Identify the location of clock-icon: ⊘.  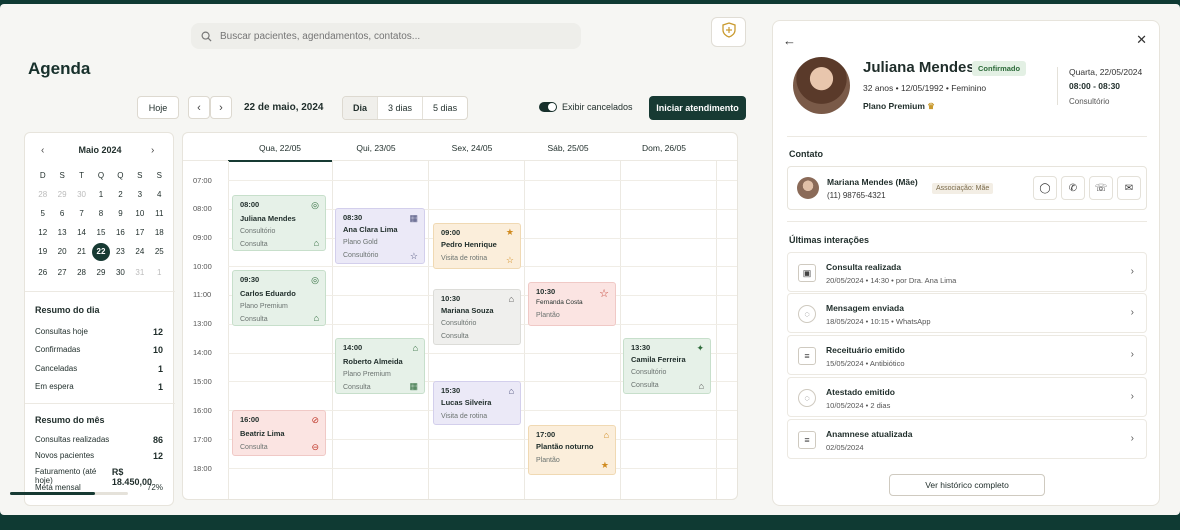
(315, 420).